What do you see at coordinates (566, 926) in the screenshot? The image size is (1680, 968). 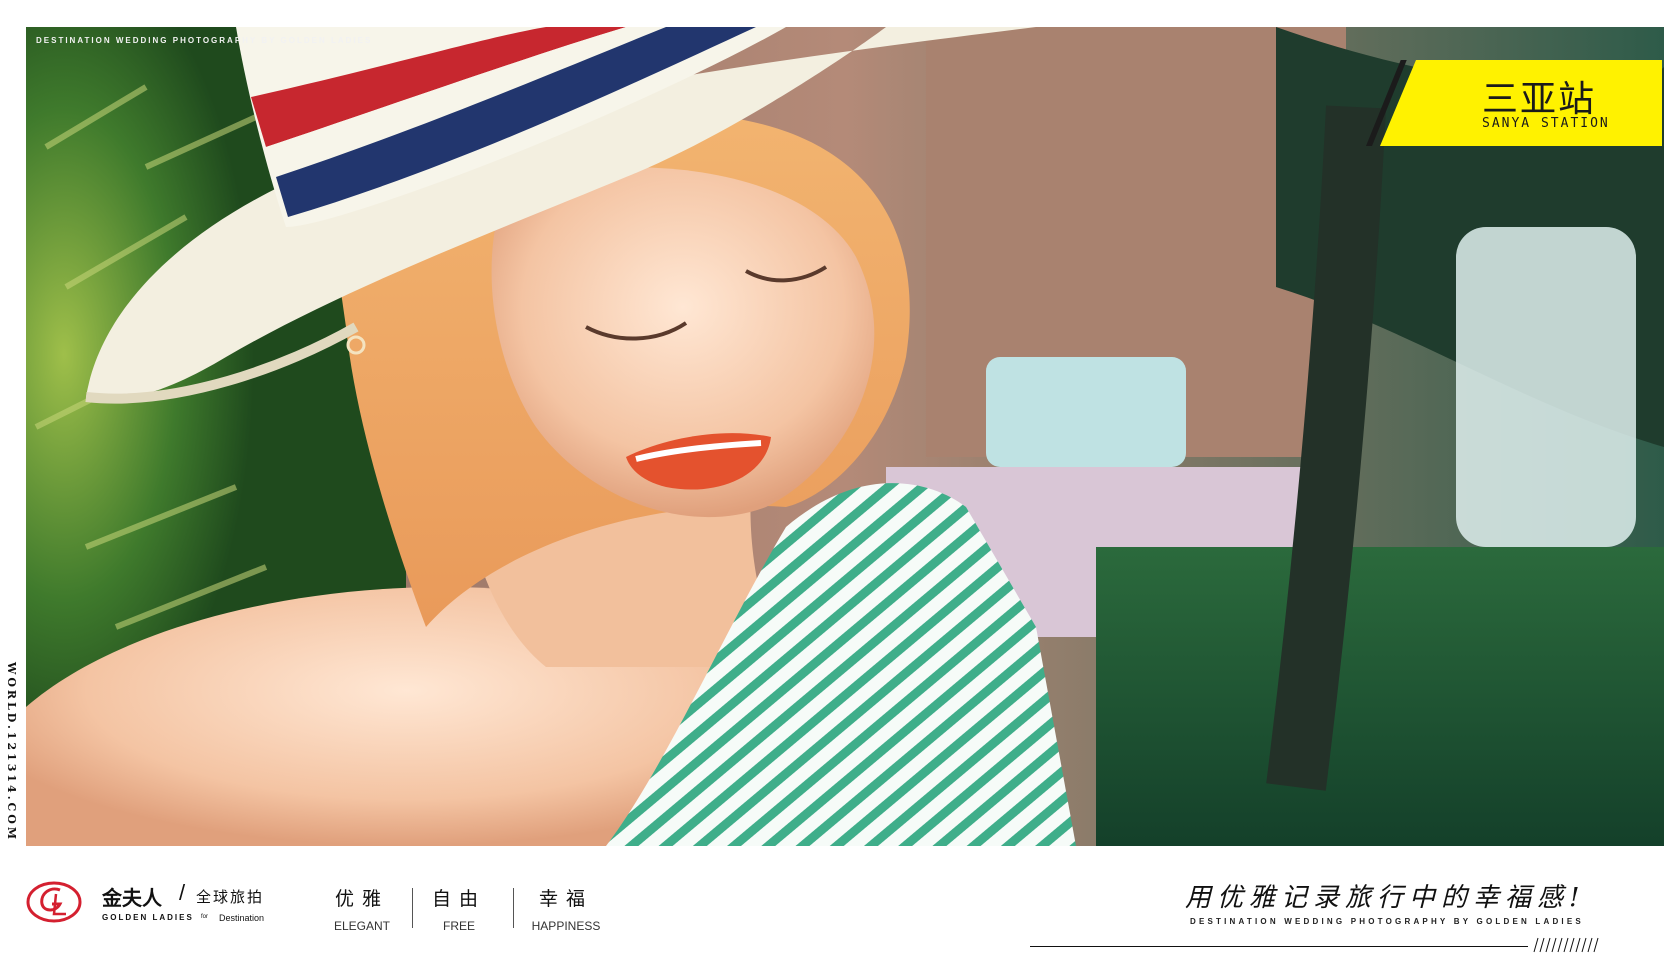 I see `value-en: HAPPINESS` at bounding box center [566, 926].